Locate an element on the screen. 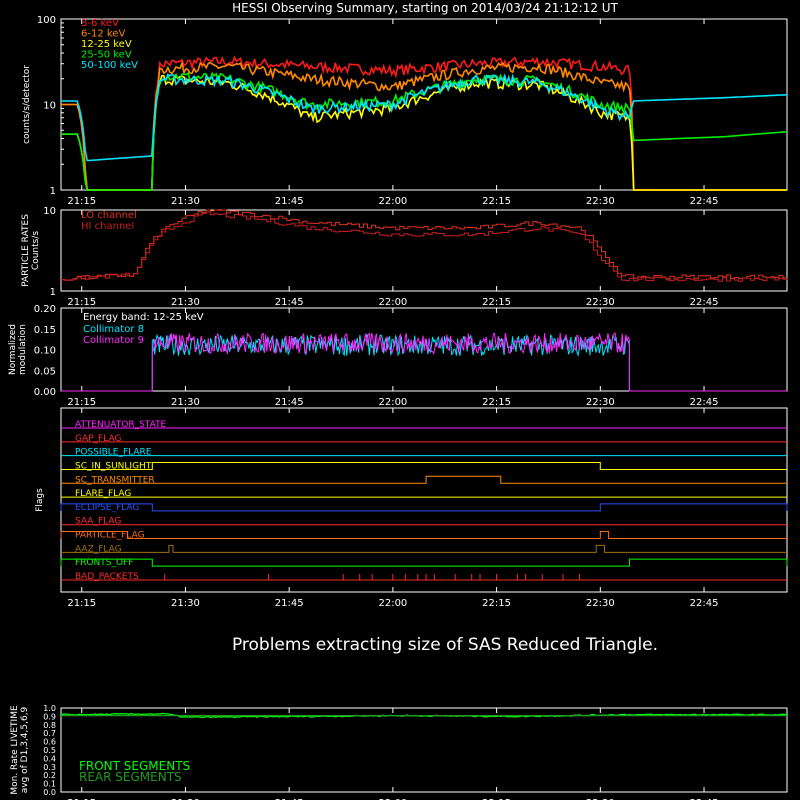 The image size is (800, 800). countrate-x-tick-label: 21:45 is located at coordinates (289, 201).